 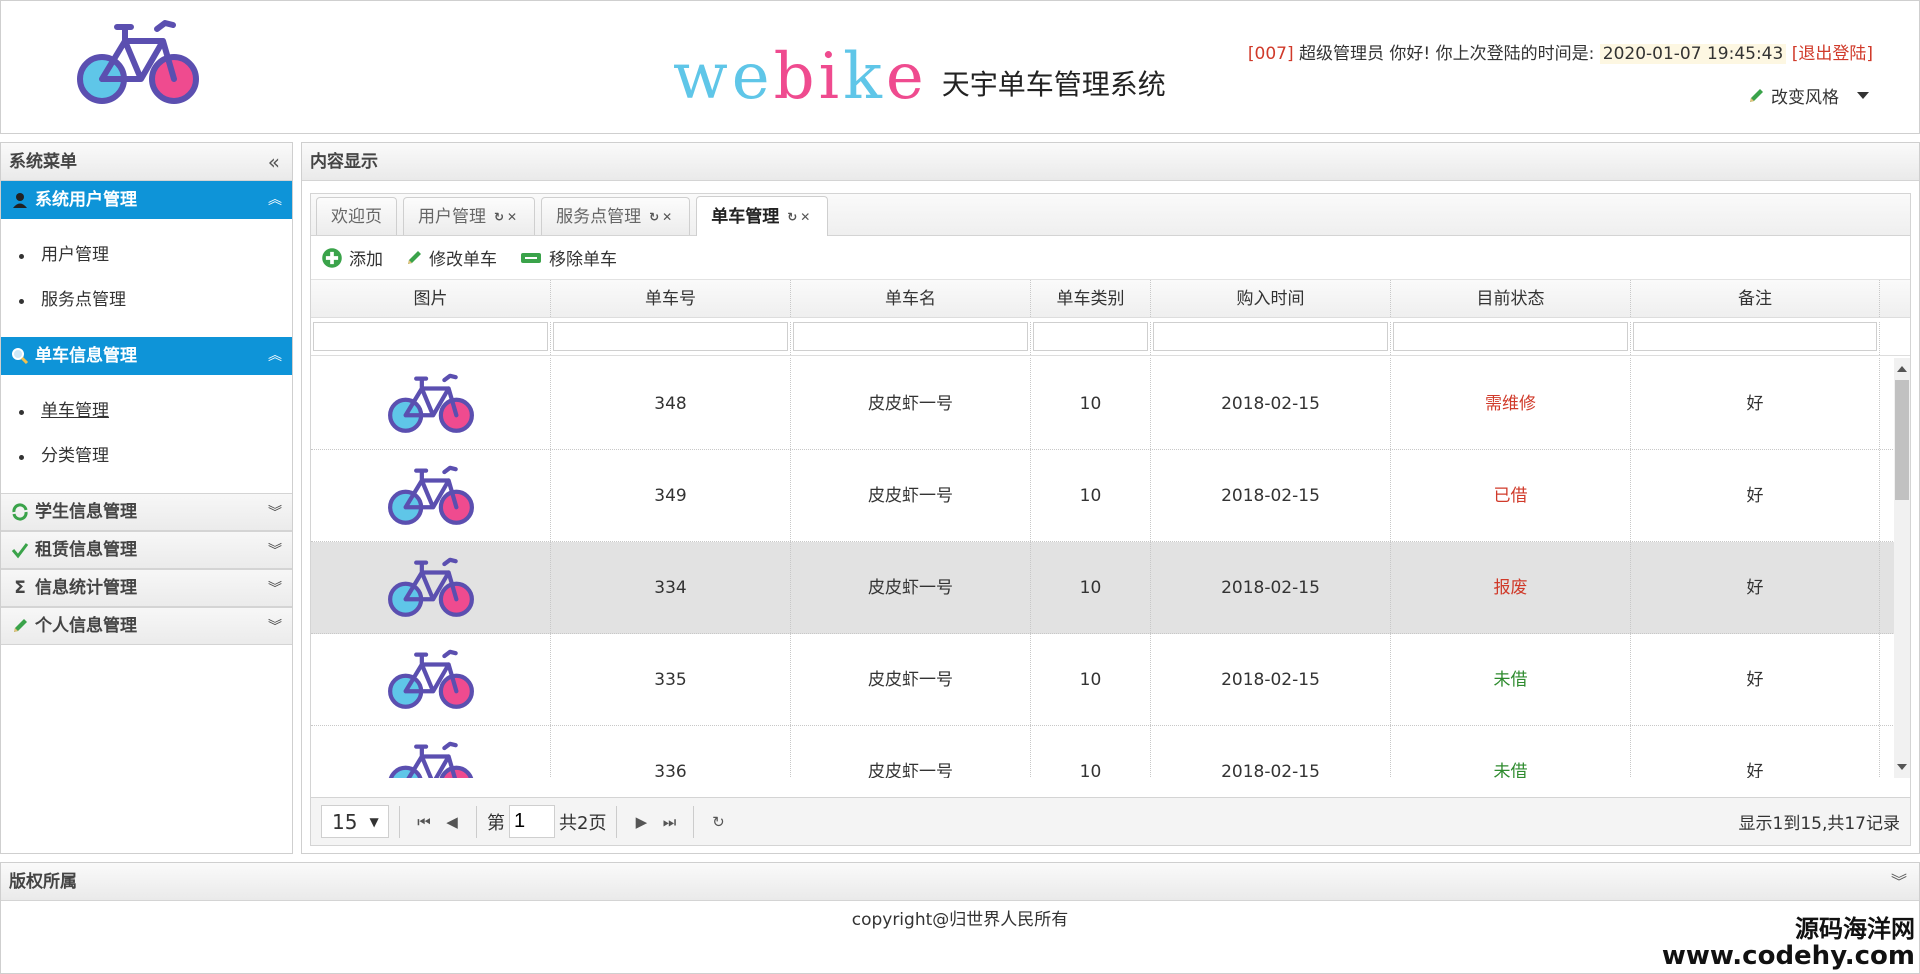 I want to click on menu-item-label: 服务点管理, so click(x=83, y=300).